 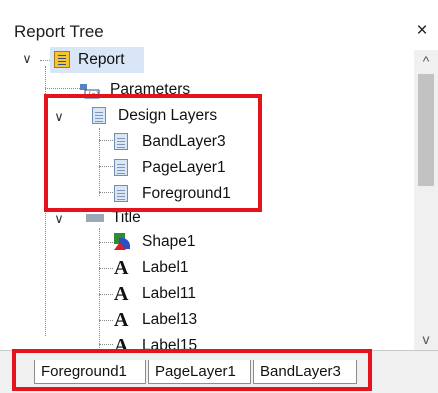 I want to click on scroll-up-icon: ^, so click(x=426, y=61).